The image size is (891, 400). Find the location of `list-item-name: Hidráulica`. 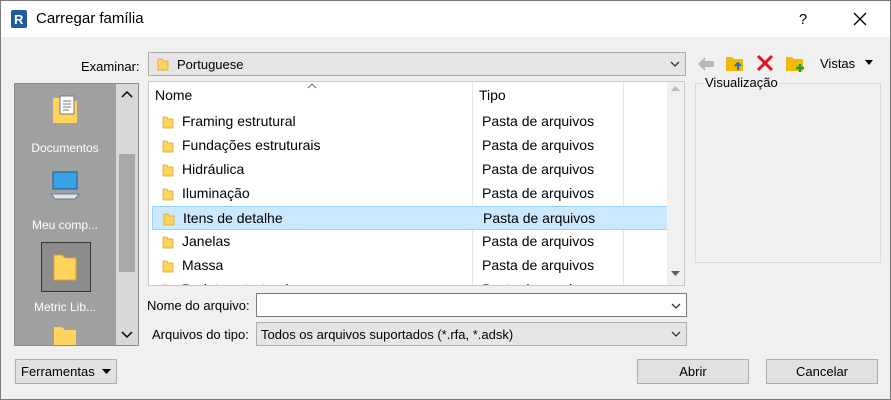

list-item-name: Hidráulica is located at coordinates (213, 169).